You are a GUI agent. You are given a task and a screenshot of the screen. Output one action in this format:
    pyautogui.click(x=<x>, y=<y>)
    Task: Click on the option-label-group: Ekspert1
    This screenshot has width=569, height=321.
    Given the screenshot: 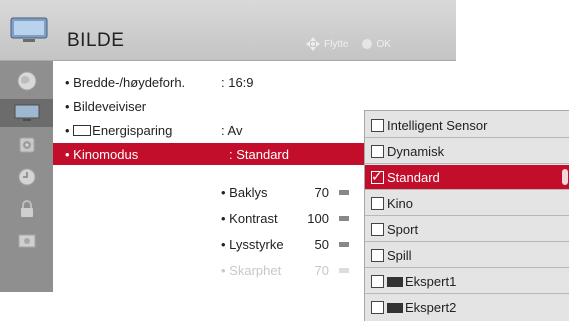 What is the action you would take?
    pyautogui.click(x=421, y=281)
    